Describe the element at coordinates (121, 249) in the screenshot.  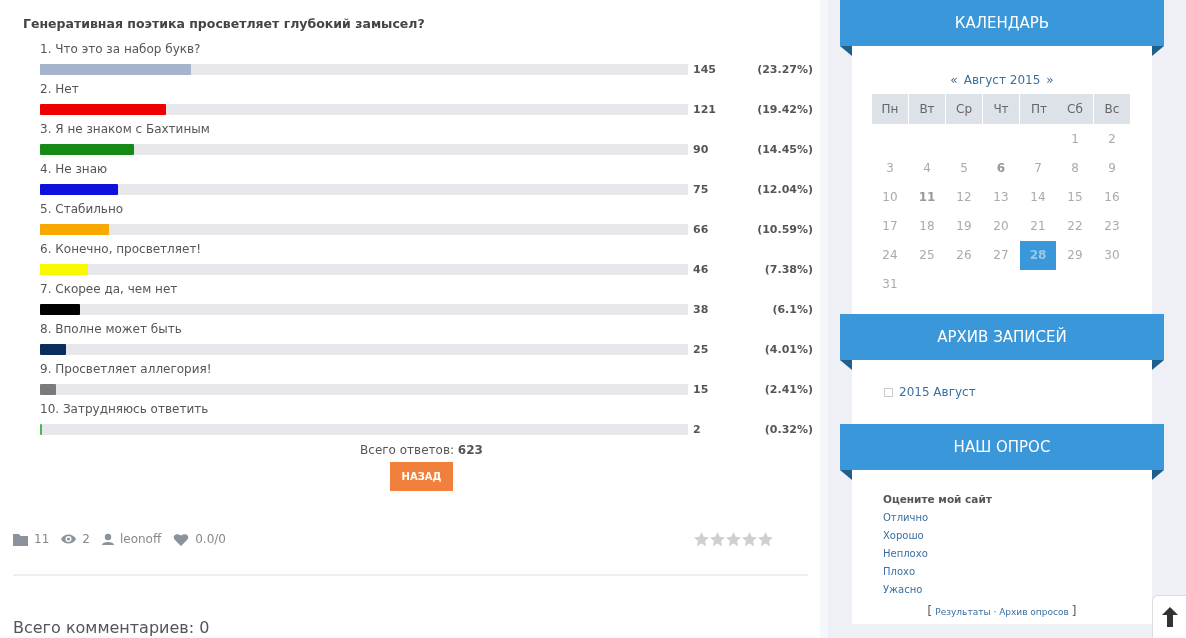
I see `answer-label: 6. Конечно, просветляет!` at that location.